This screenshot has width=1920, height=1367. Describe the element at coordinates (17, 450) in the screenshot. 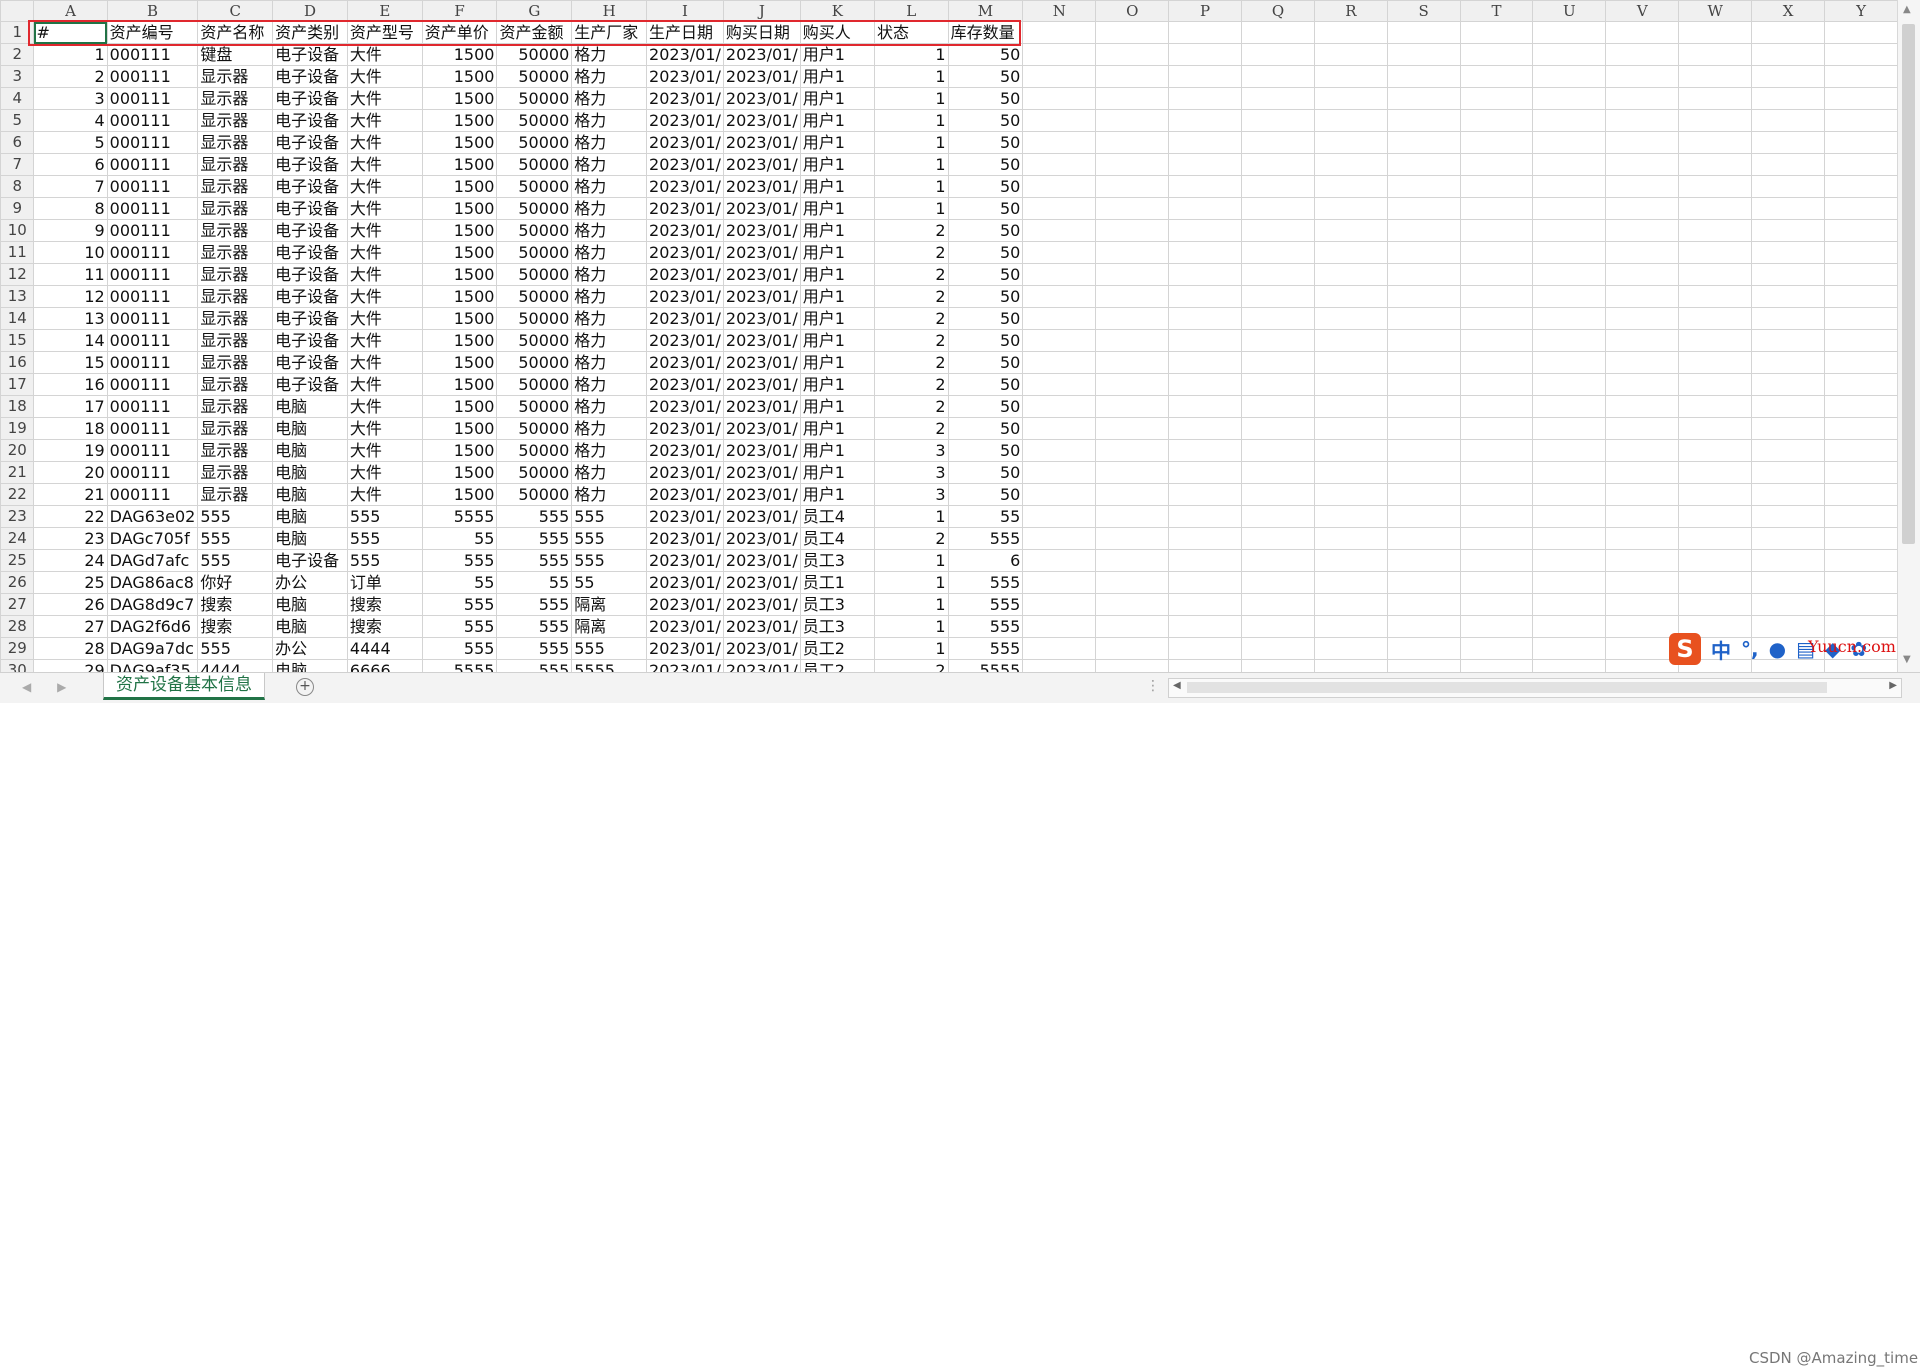

I see `row-header: 20` at that location.